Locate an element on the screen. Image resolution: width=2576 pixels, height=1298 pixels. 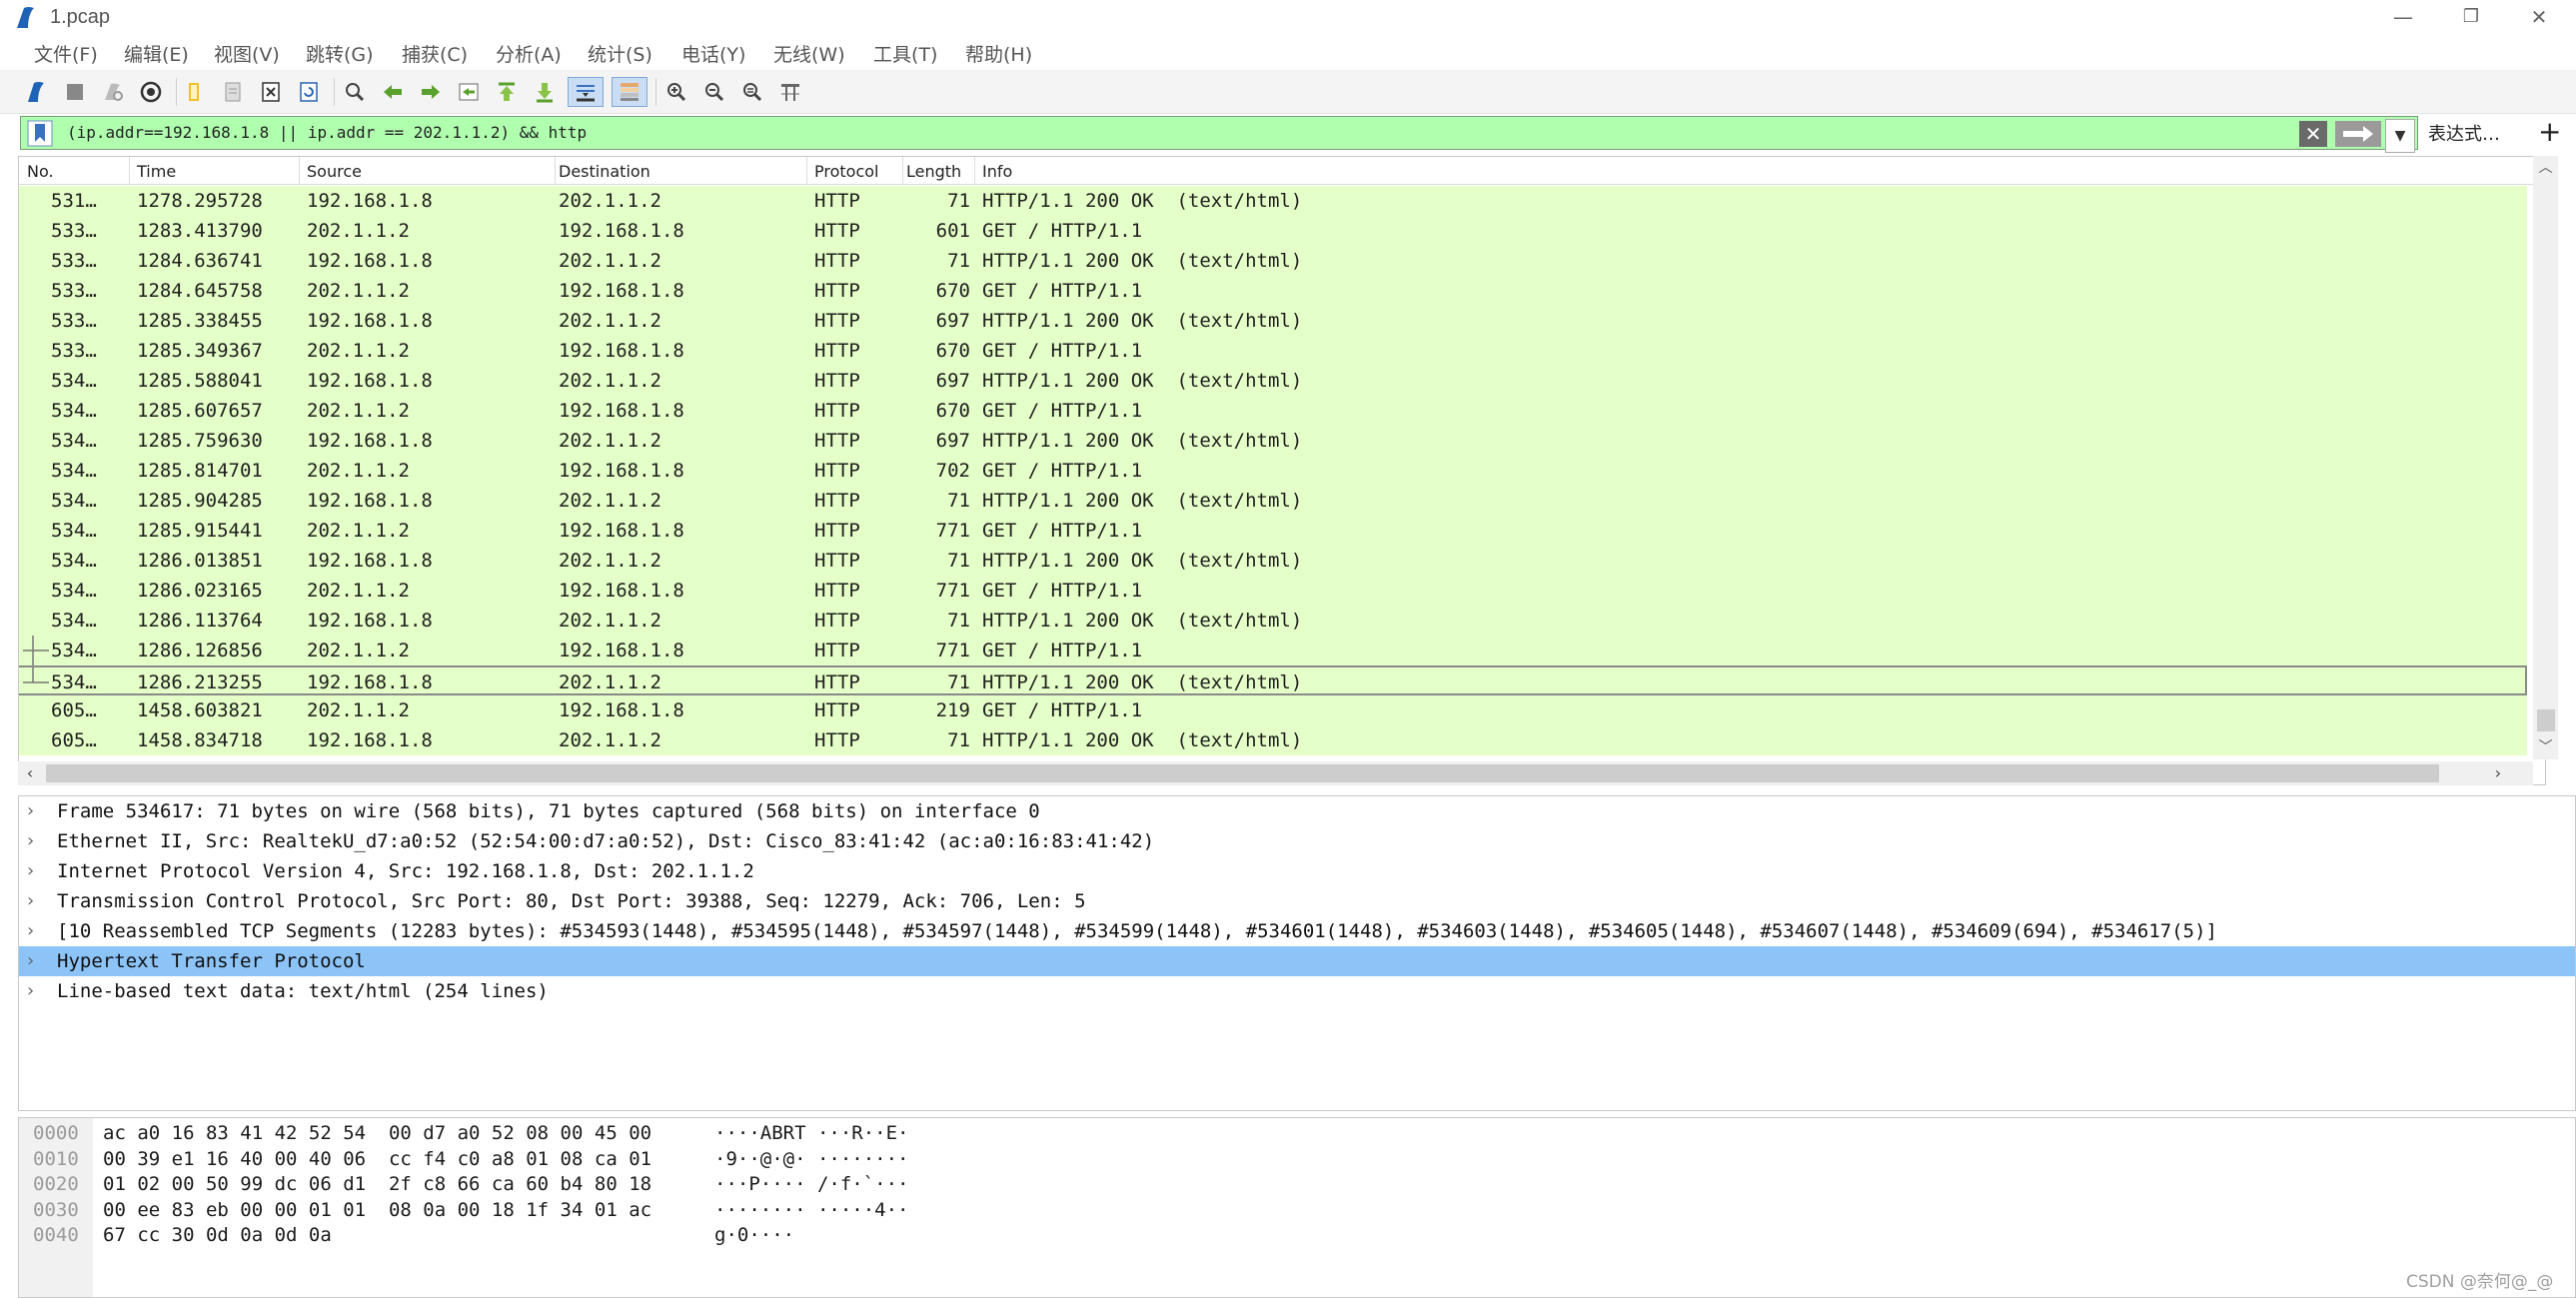
scroll-up-icon: ︿ is located at coordinates (2545, 168).